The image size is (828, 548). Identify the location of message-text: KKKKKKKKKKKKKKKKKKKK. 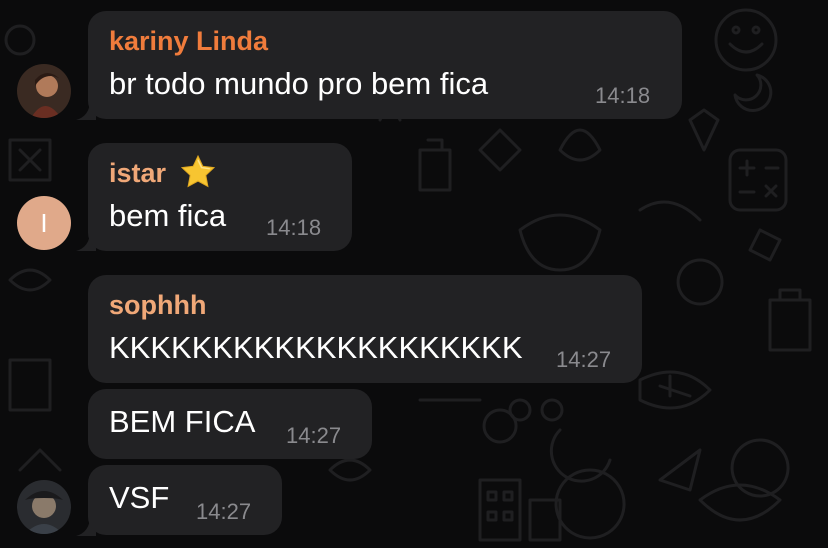
(316, 347).